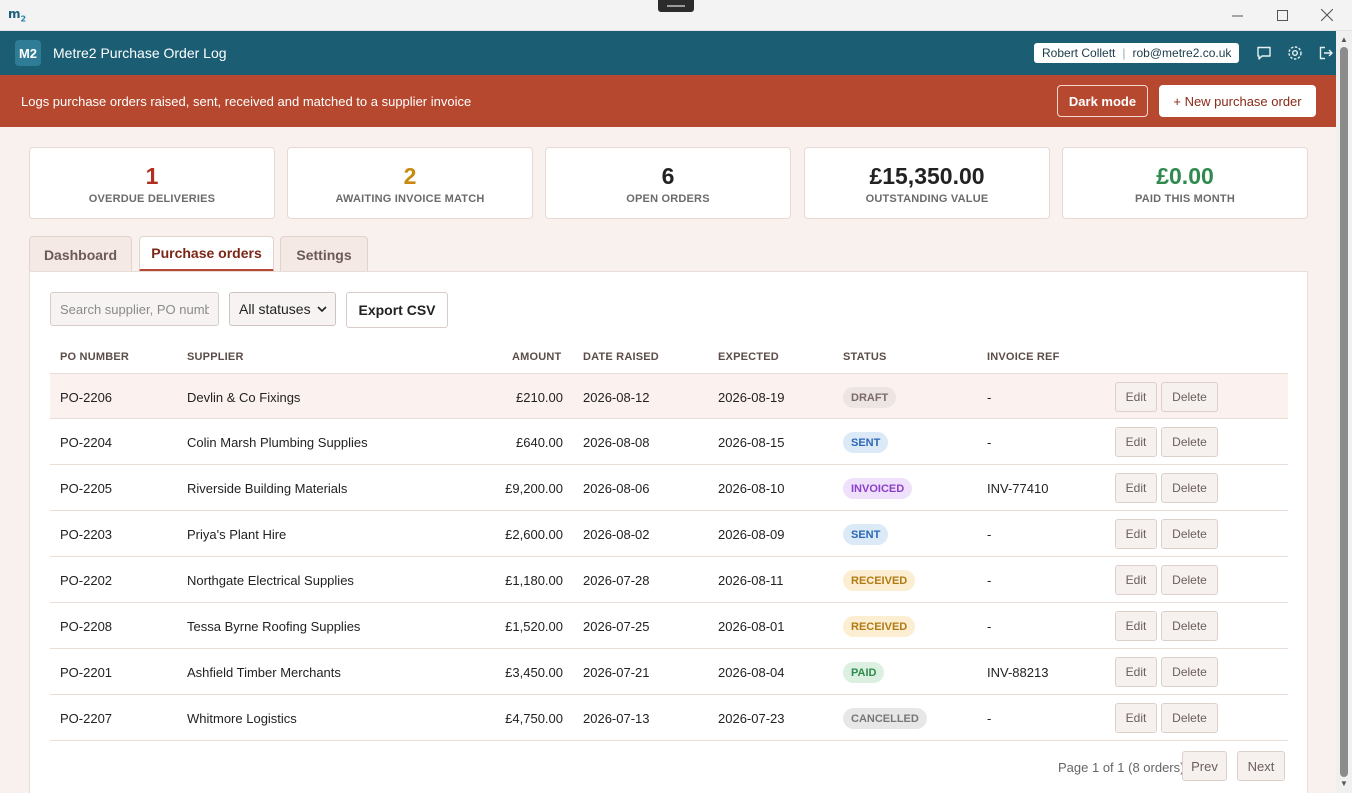  I want to click on supplier-name: Colin Marsh Plumbing Supplies, so click(277, 442).